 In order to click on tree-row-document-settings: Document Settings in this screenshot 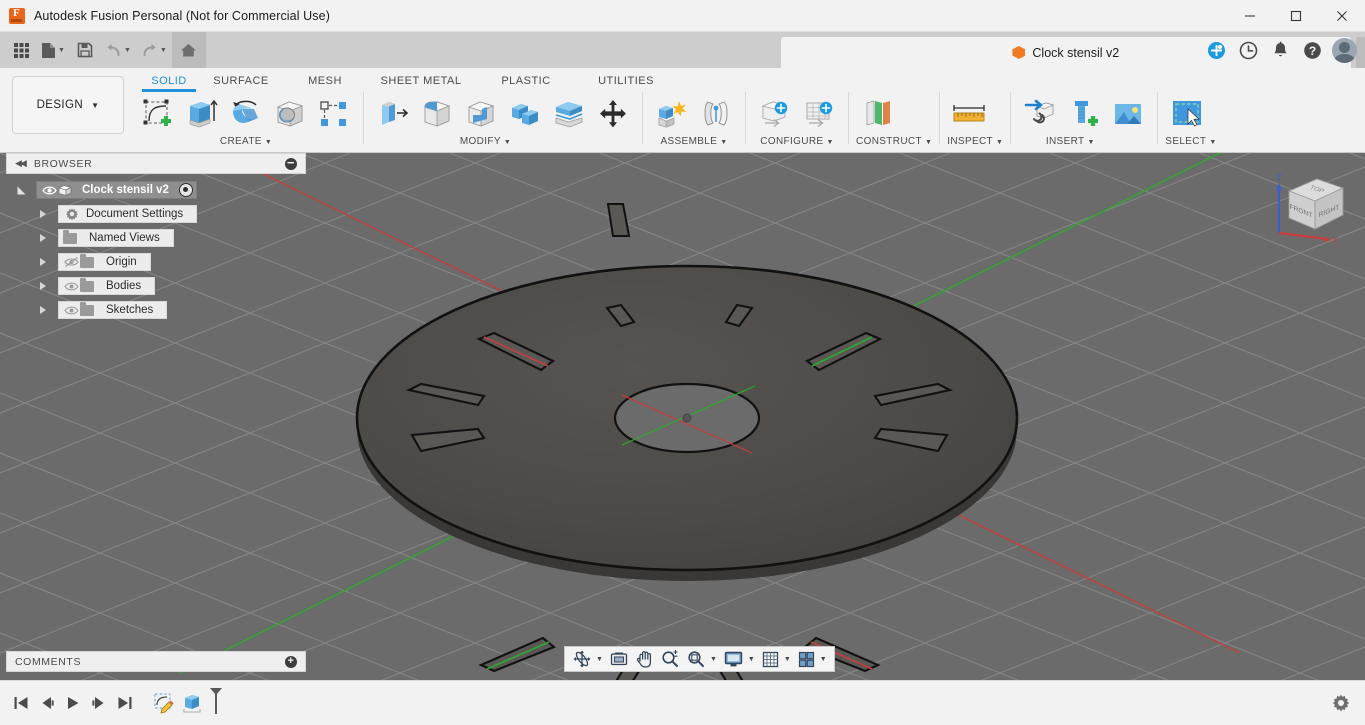, I will do `click(156, 214)`.